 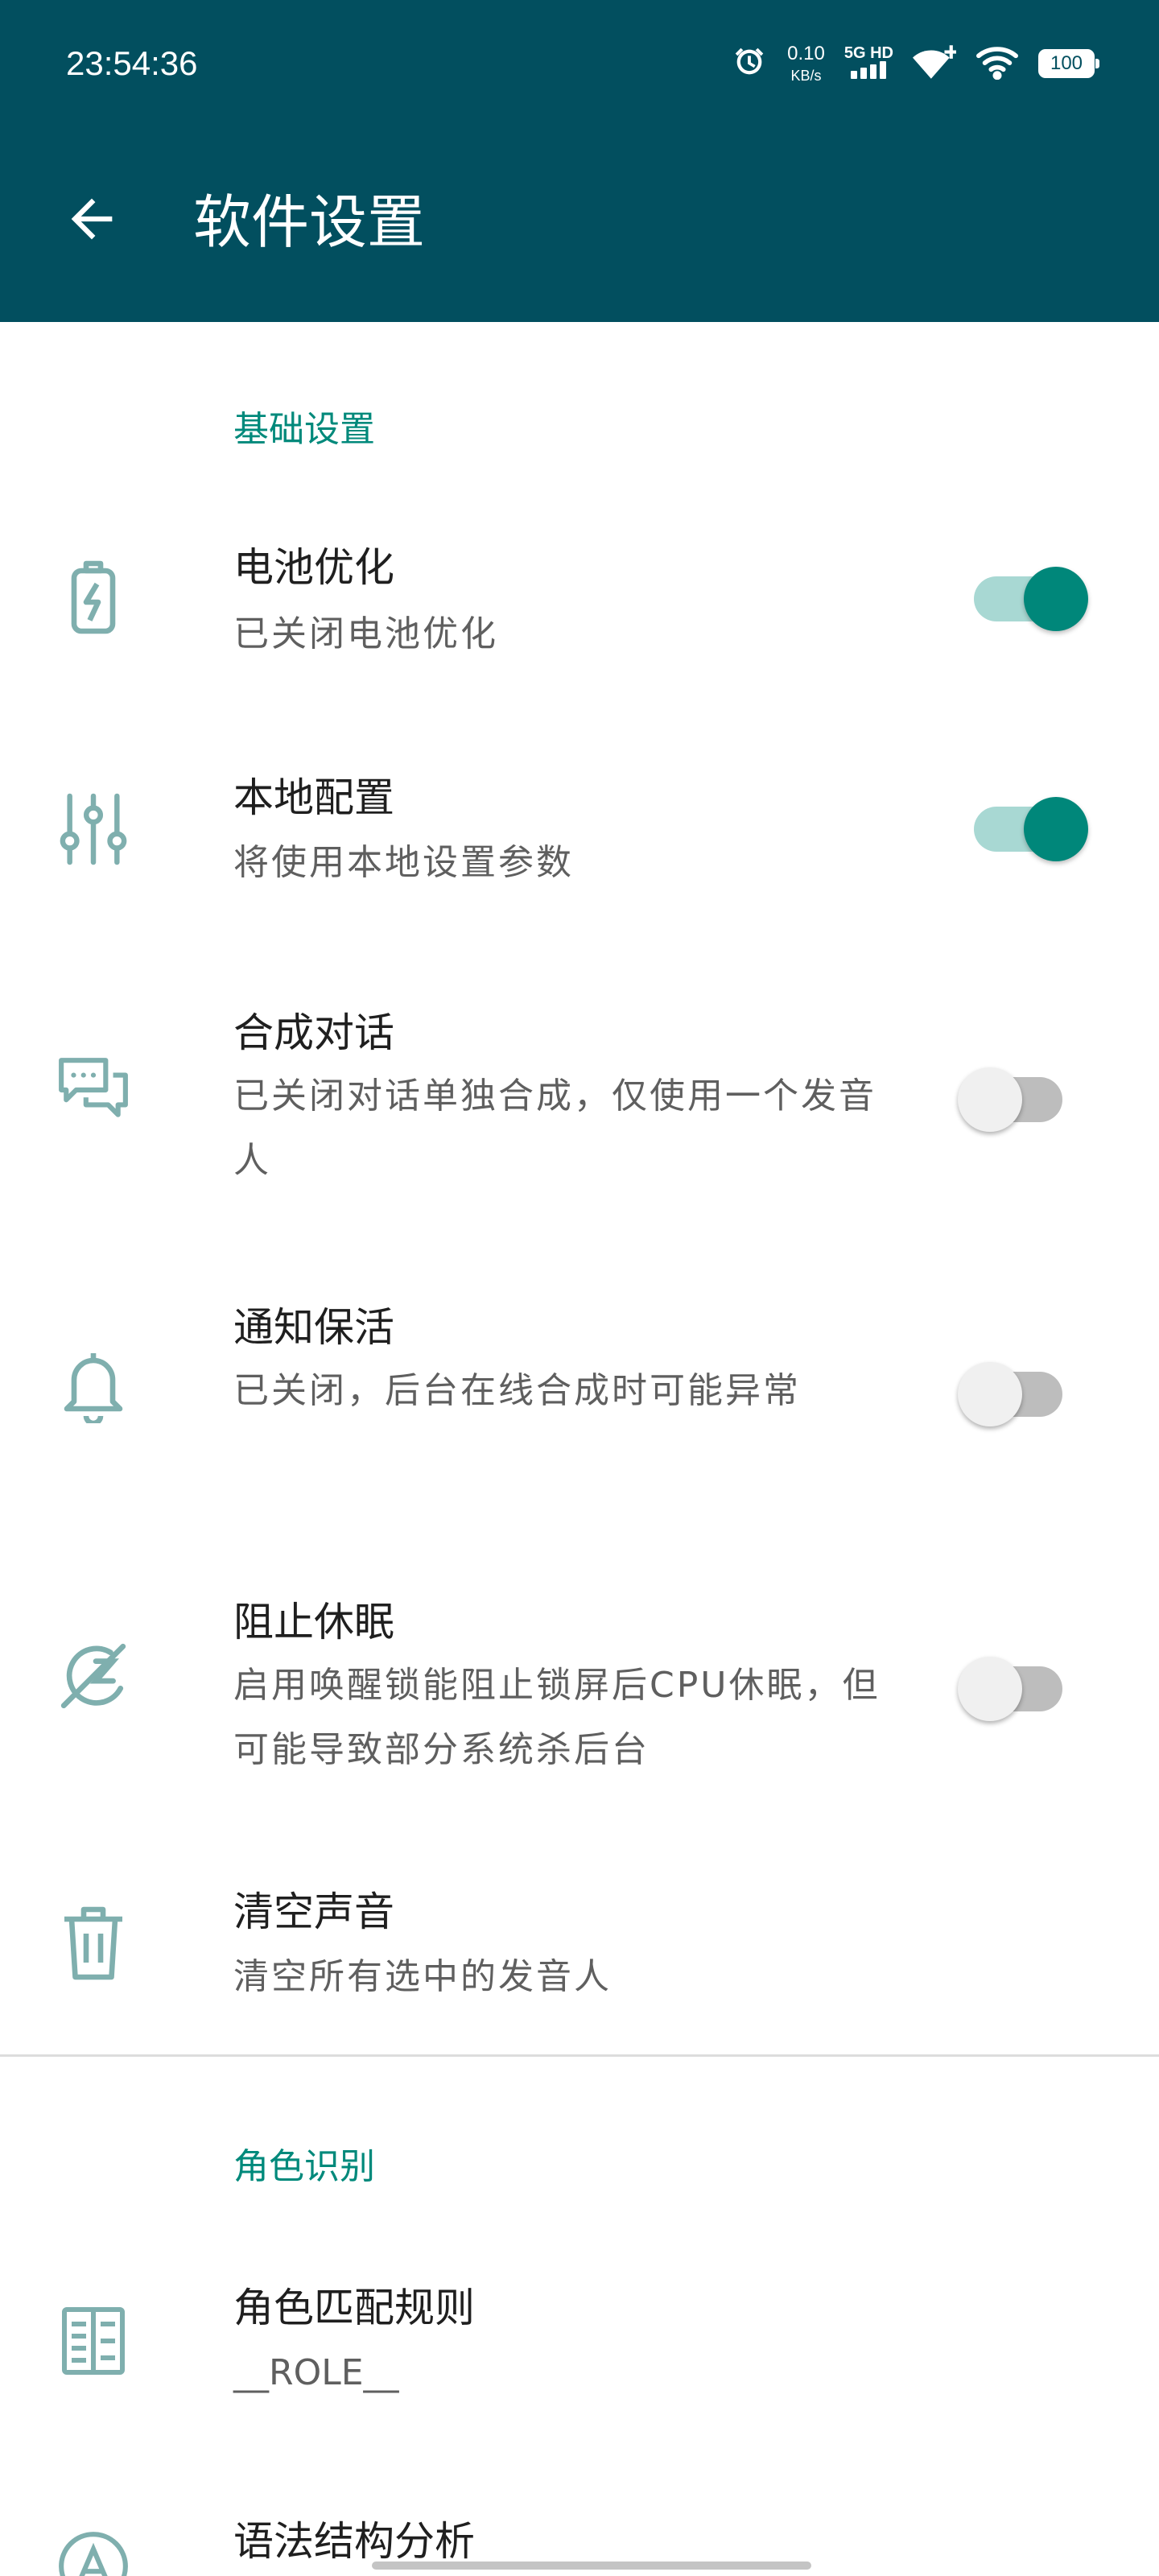 I want to click on setting-title: 合成对话, so click(x=313, y=1032).